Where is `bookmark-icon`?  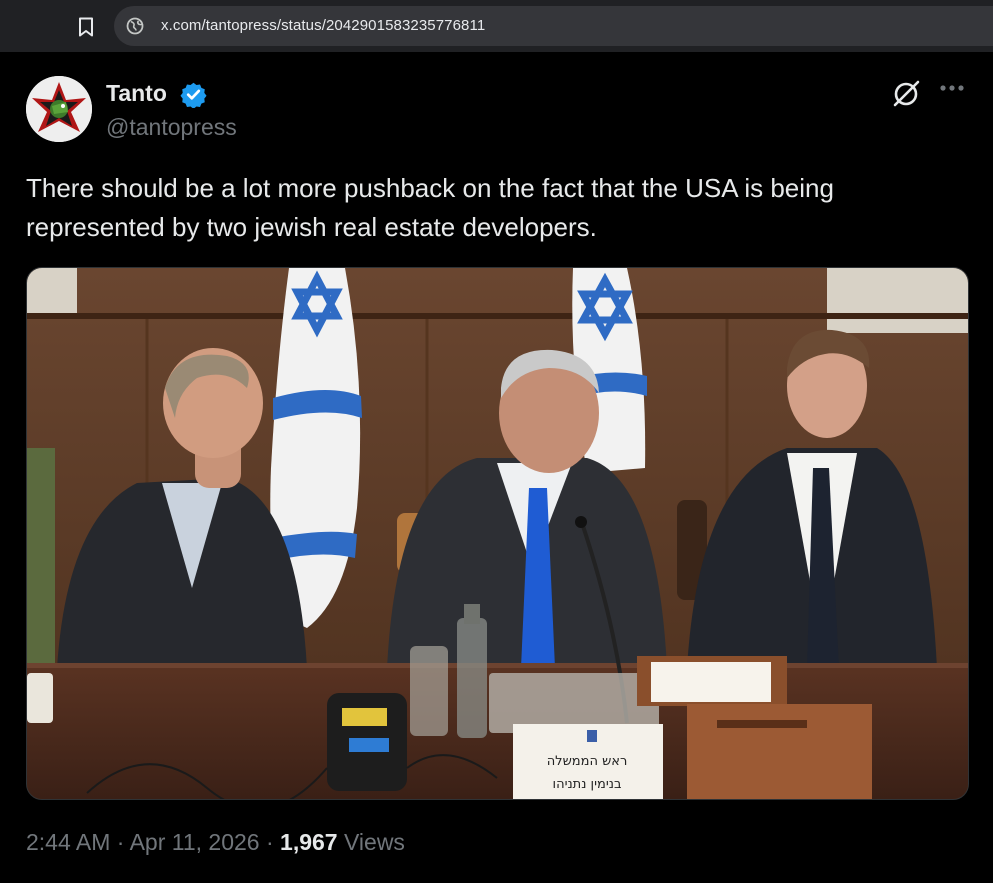 bookmark-icon is located at coordinates (86, 27).